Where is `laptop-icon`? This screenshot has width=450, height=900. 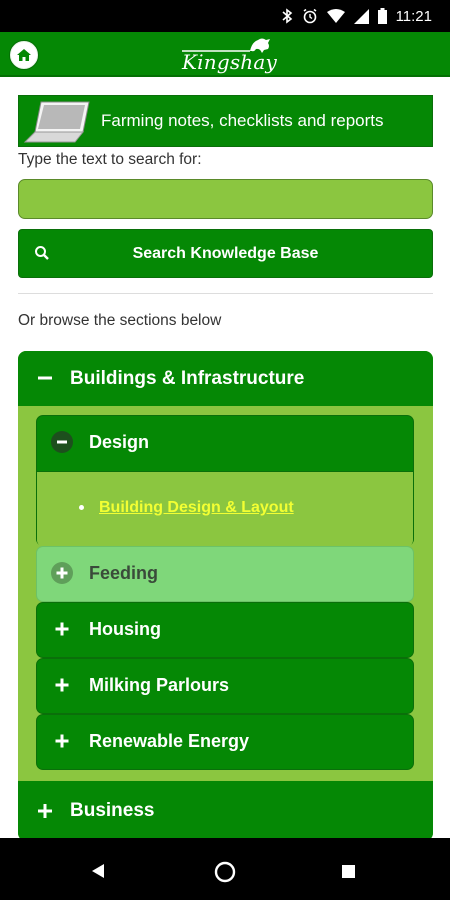
laptop-icon is located at coordinates (56, 122).